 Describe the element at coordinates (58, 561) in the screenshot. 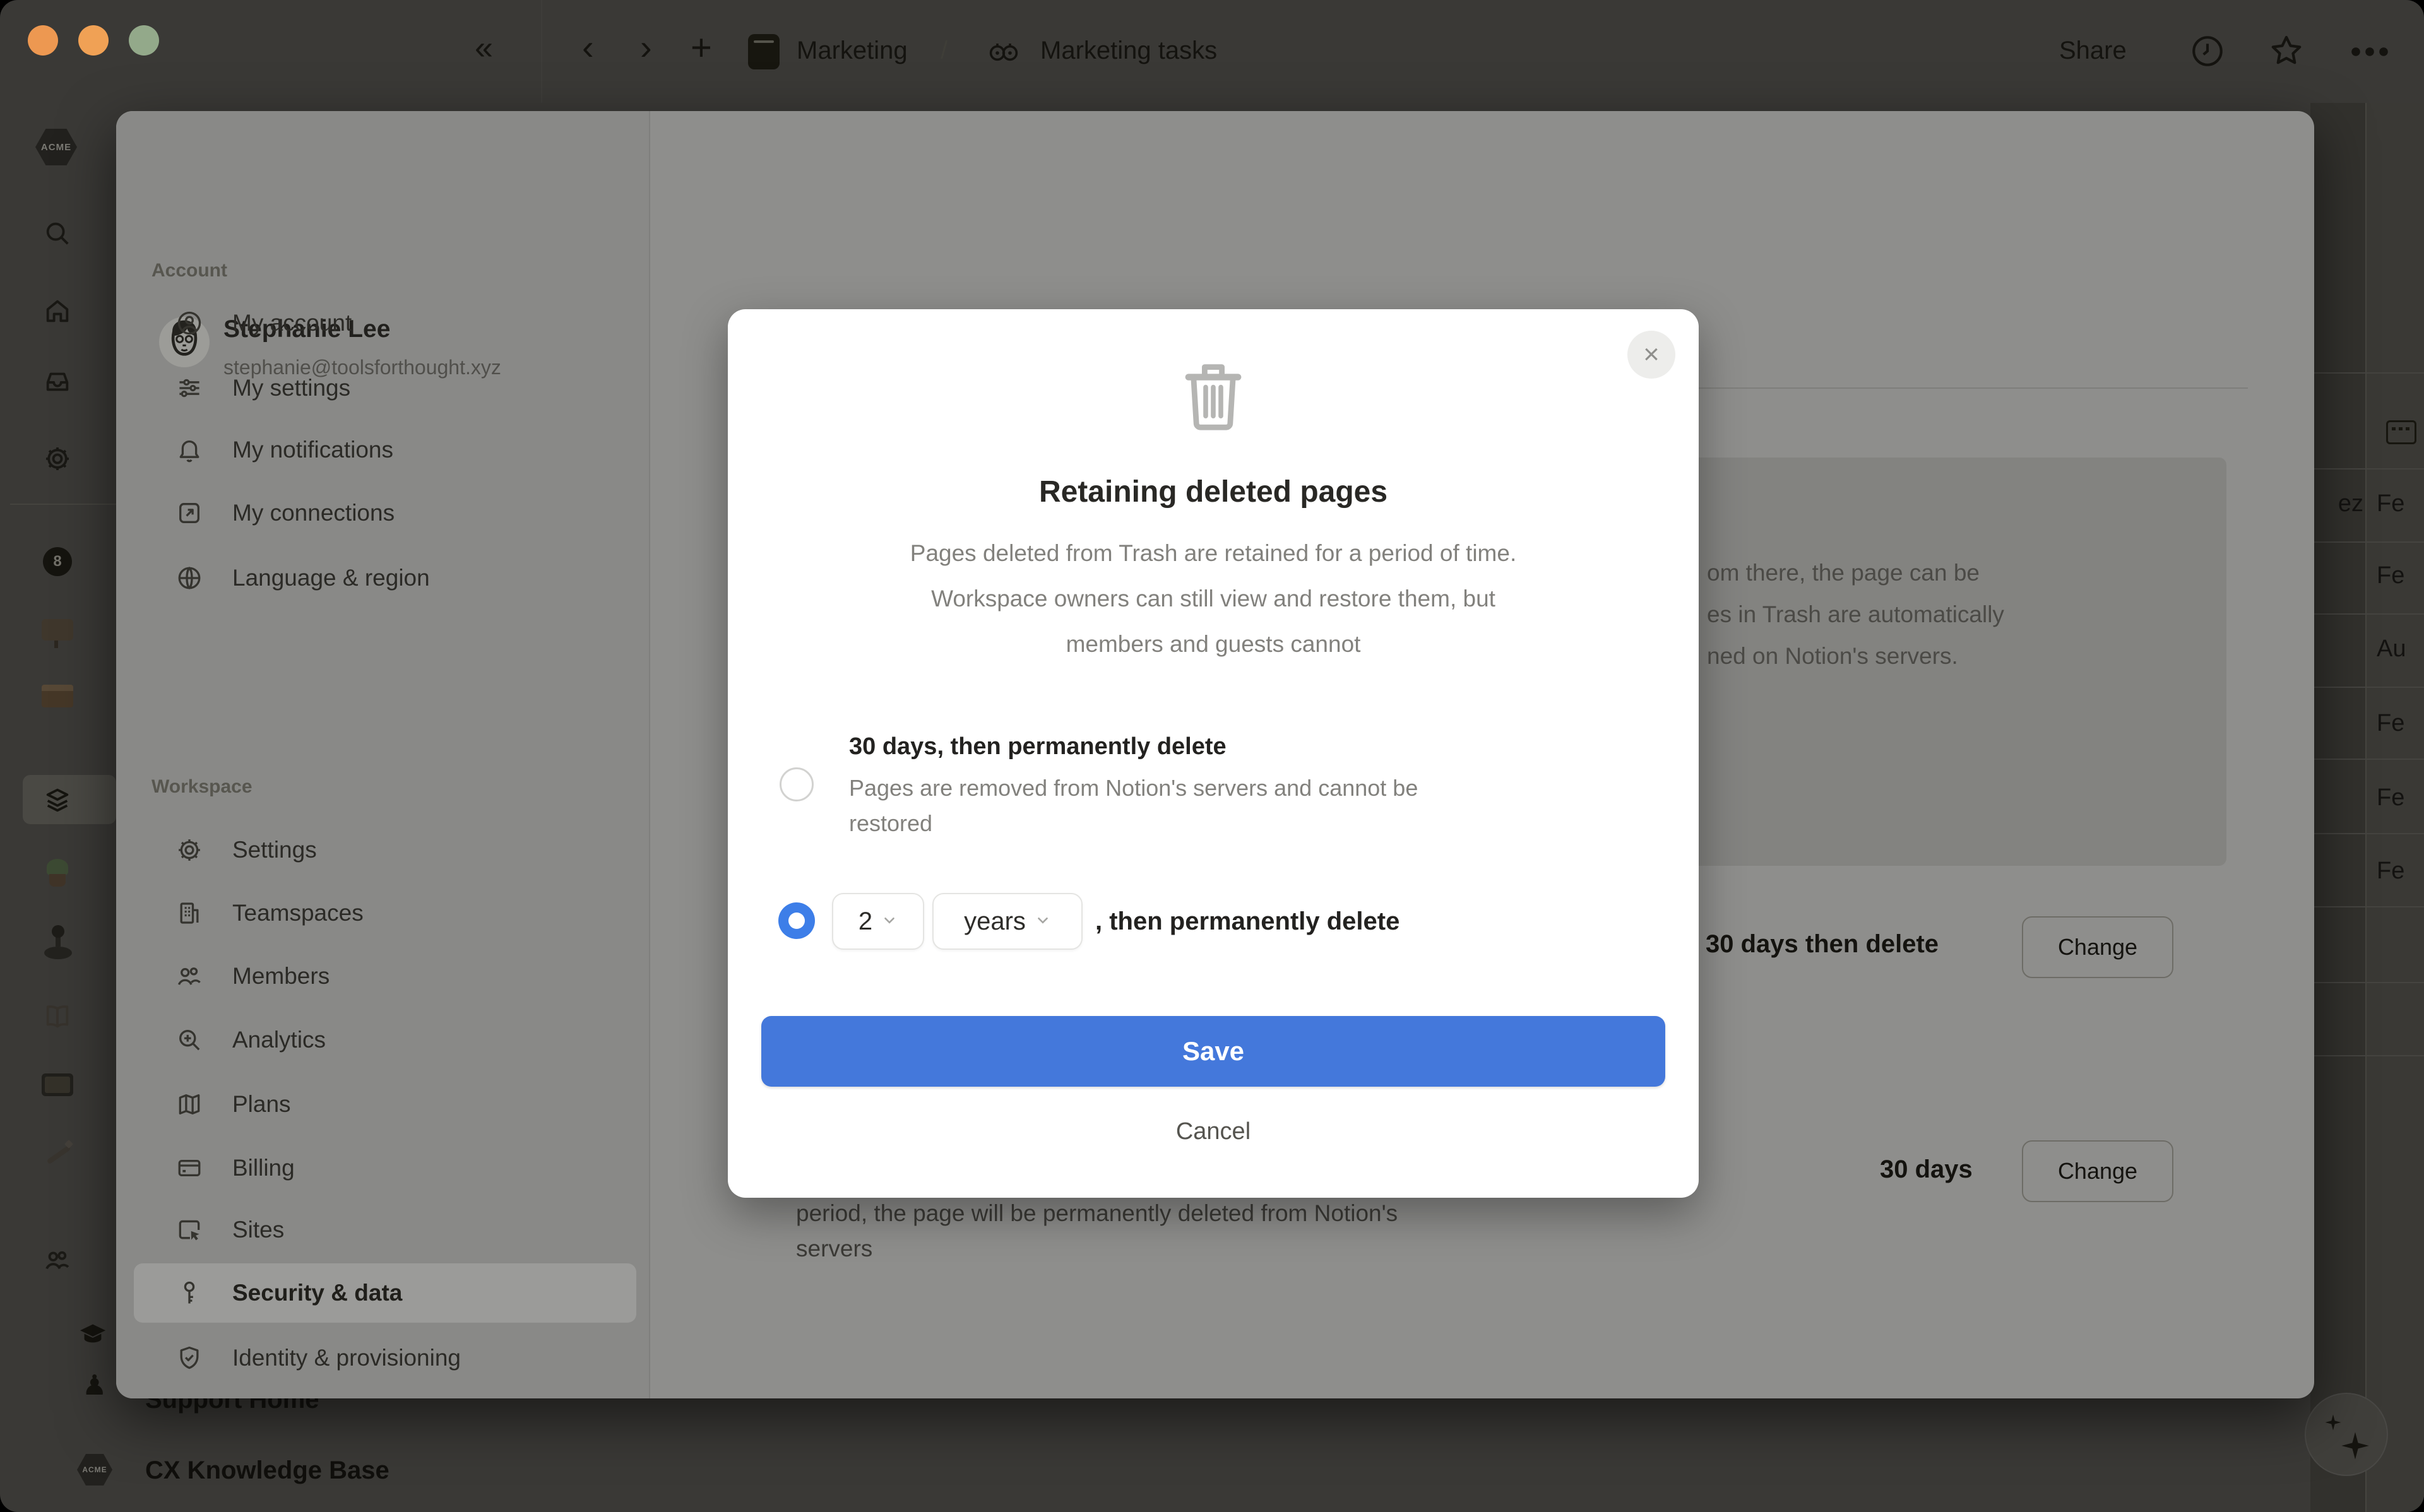

I see `eight-ball-icon: 8` at that location.